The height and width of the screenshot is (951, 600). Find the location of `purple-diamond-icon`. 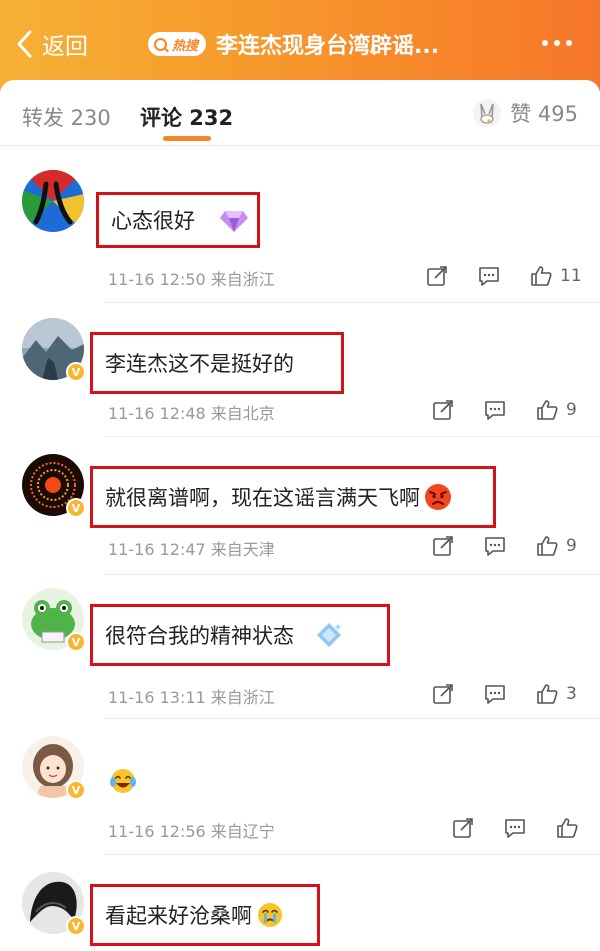

purple-diamond-icon is located at coordinates (234, 221).